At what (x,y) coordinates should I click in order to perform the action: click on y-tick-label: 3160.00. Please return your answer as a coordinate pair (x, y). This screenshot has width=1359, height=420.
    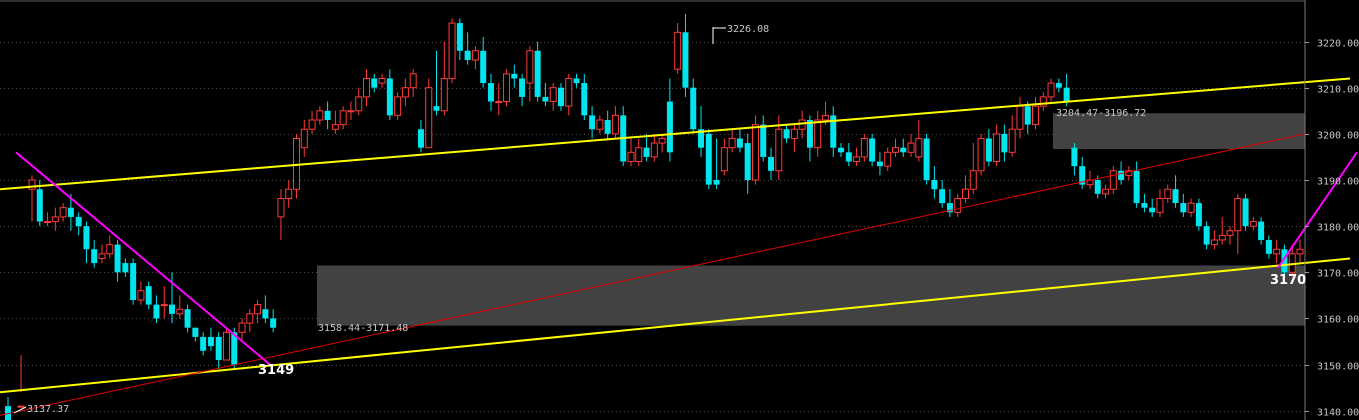
    Looking at the image, I should click on (1338, 320).